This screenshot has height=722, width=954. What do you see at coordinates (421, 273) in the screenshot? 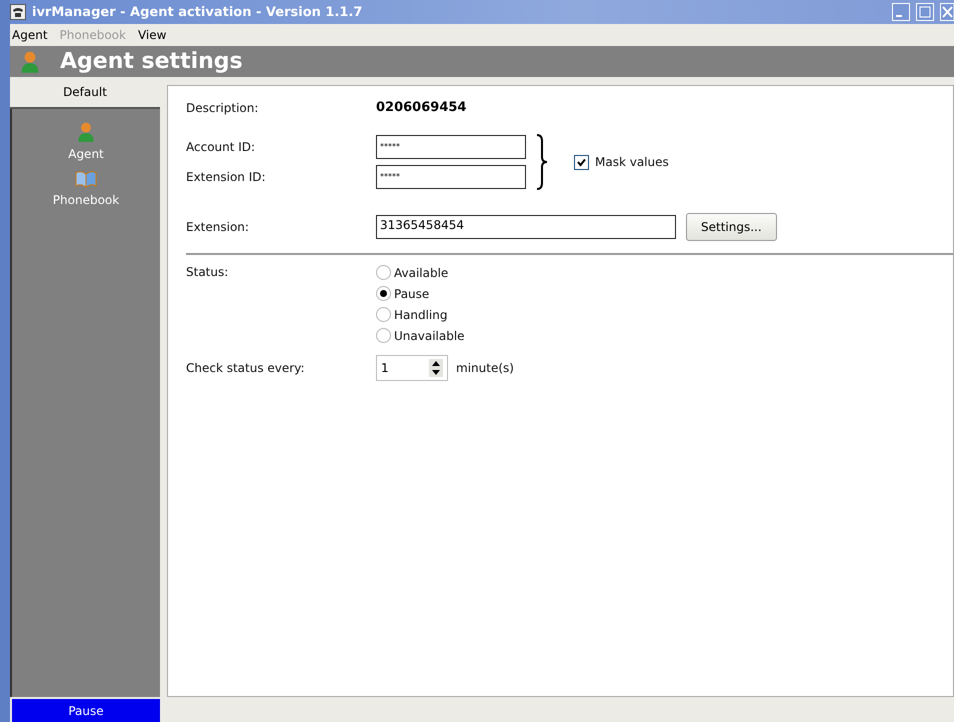
I see `radio-label: Available` at bounding box center [421, 273].